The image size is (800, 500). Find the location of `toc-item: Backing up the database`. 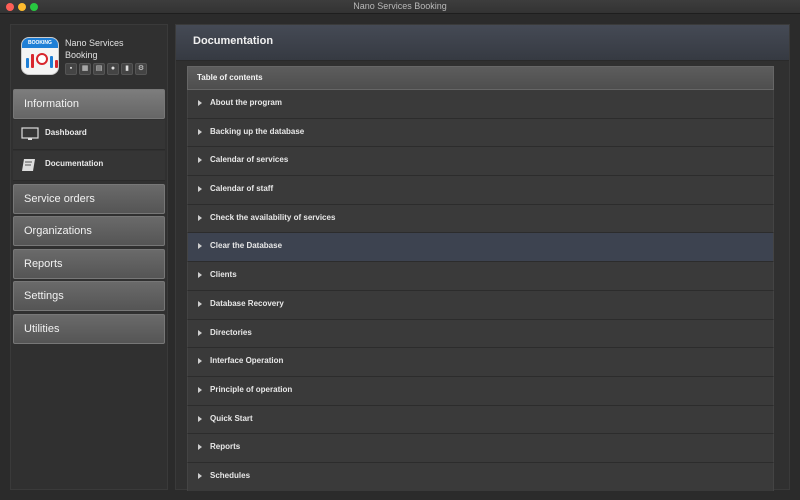

toc-item: Backing up the database is located at coordinates (480, 133).